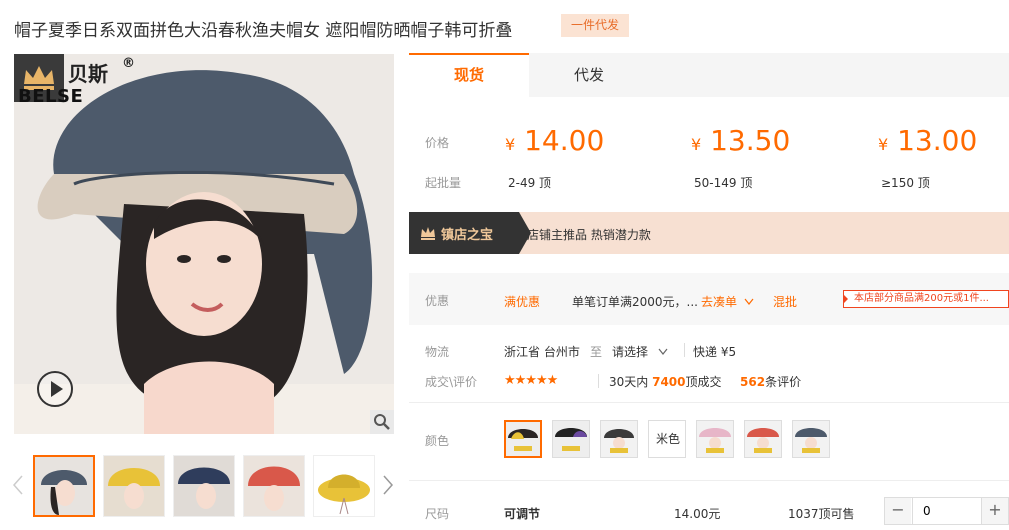 The width and height of the screenshot is (1009, 530). Describe the element at coordinates (709, 233) in the screenshot. I see `store-treasure-banner: 镇店之宝 店铺主推品 热销潜力款` at that location.